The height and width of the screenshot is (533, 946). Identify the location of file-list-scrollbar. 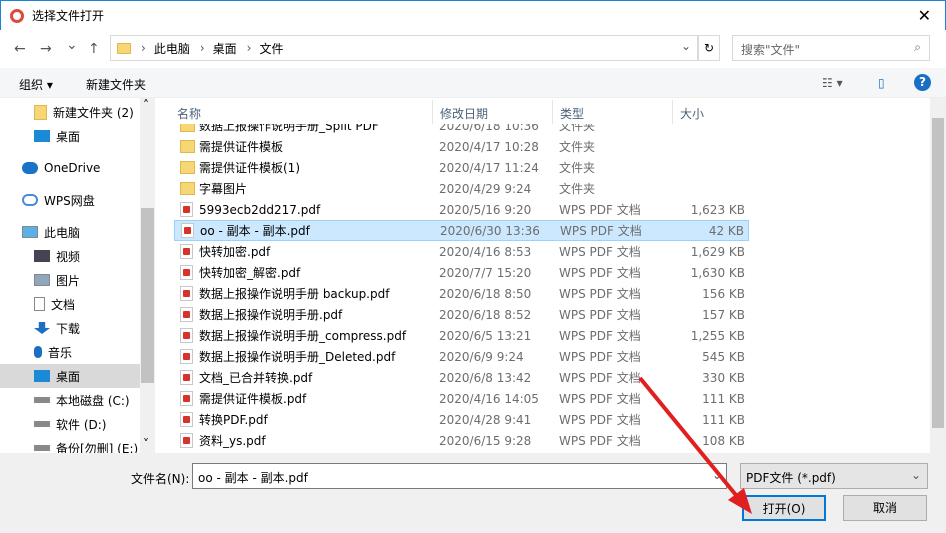
(938, 275).